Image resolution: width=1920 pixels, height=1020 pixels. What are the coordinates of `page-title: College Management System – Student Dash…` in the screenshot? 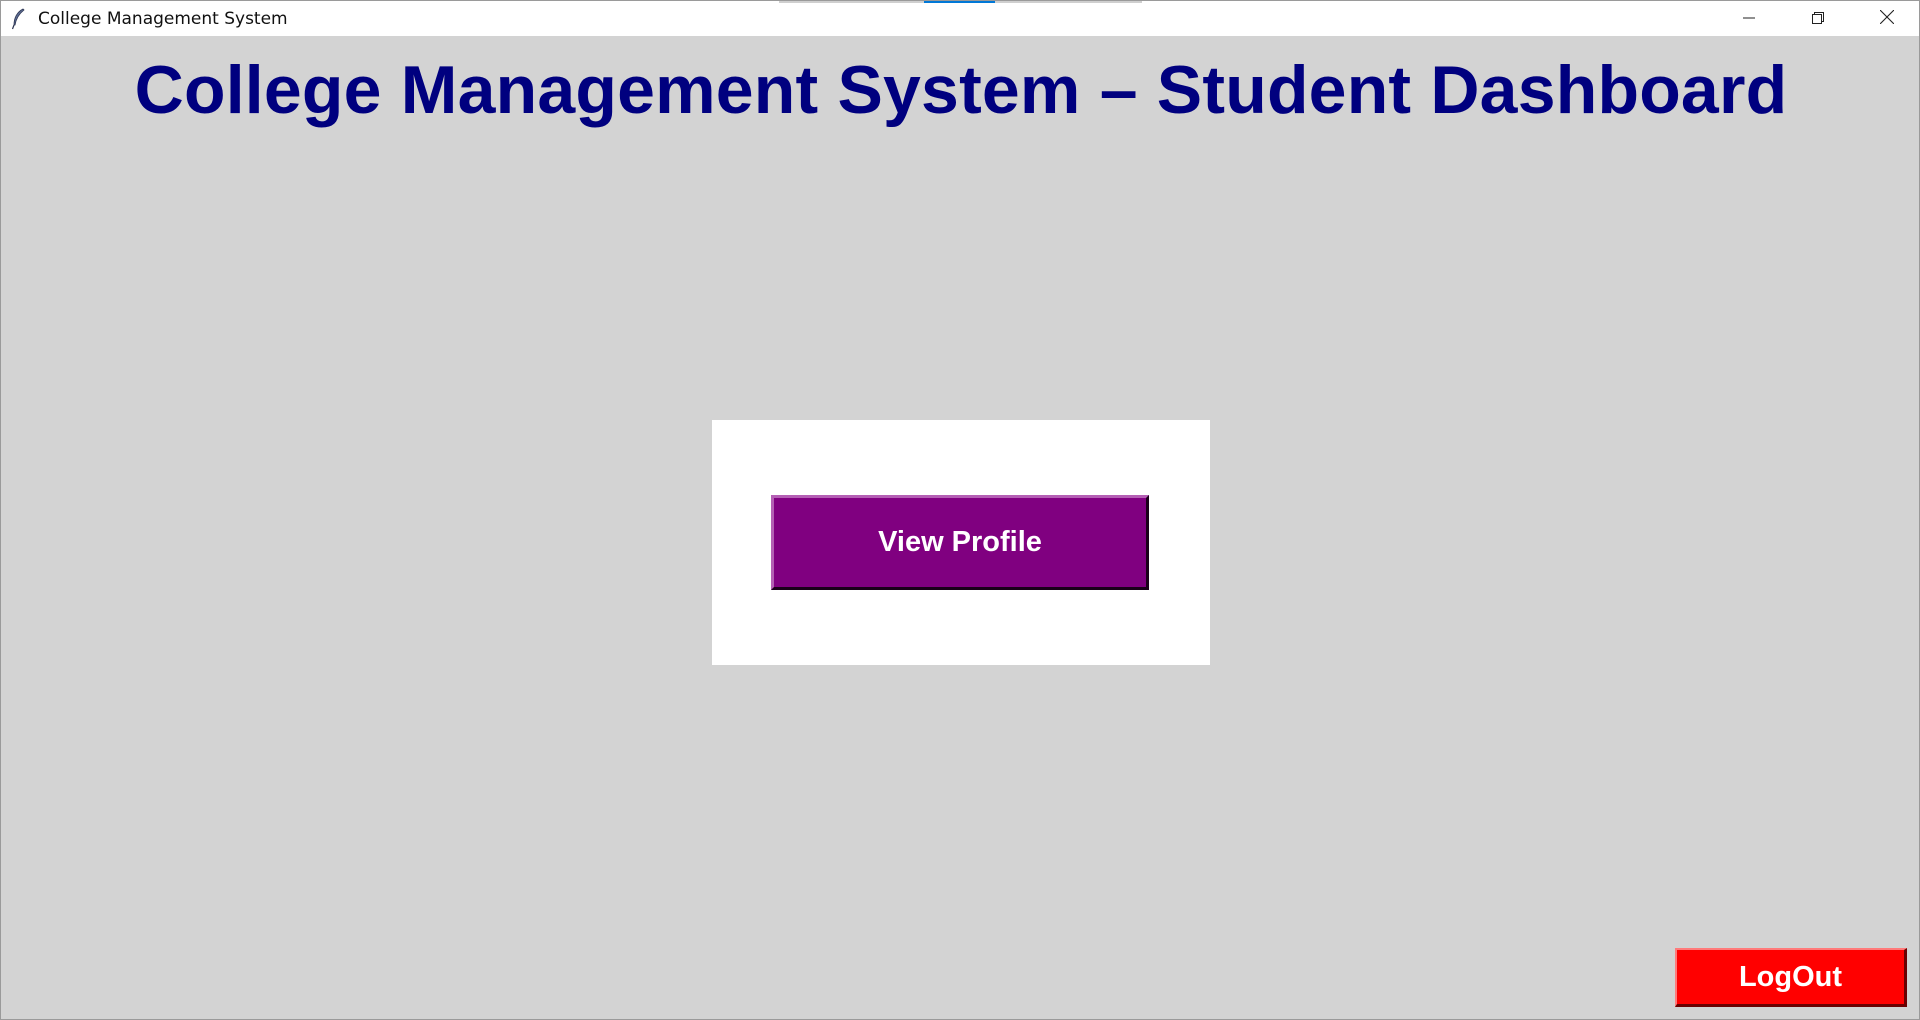 It's located at (961, 90).